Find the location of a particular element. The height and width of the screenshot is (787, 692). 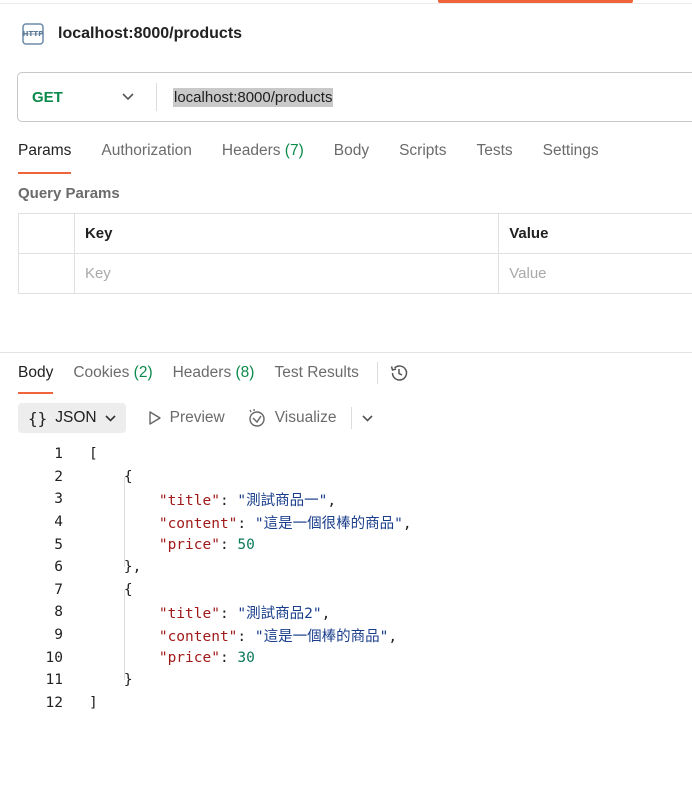

code-line: 4 "content": "這是一個很棒的商品", is located at coordinates (206, 522).